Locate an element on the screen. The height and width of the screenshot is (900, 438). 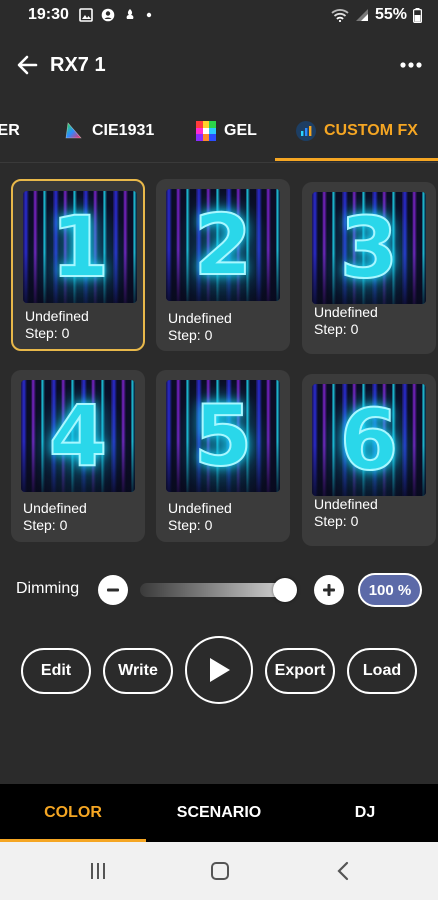
battery-percent: 55% is located at coordinates (390, 14).